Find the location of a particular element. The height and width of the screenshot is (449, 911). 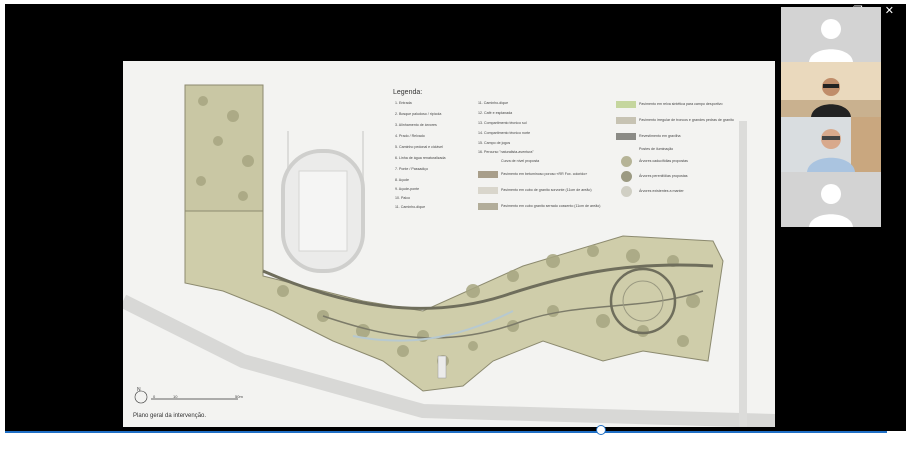

legend-item: 15. Campo de jogos is located at coordinates (494, 143).